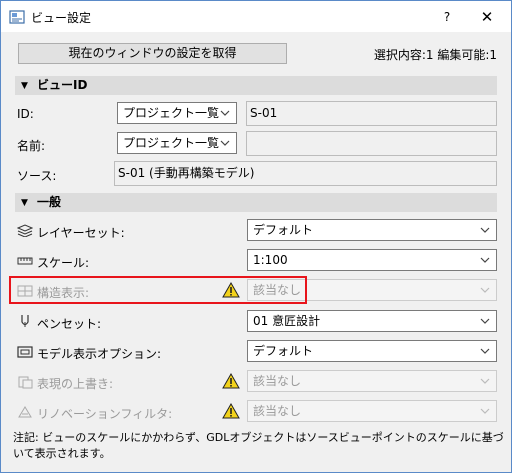  What do you see at coordinates (435, 55) in the screenshot?
I see `selection-info: 選択内容:1 編集可能:1` at bounding box center [435, 55].